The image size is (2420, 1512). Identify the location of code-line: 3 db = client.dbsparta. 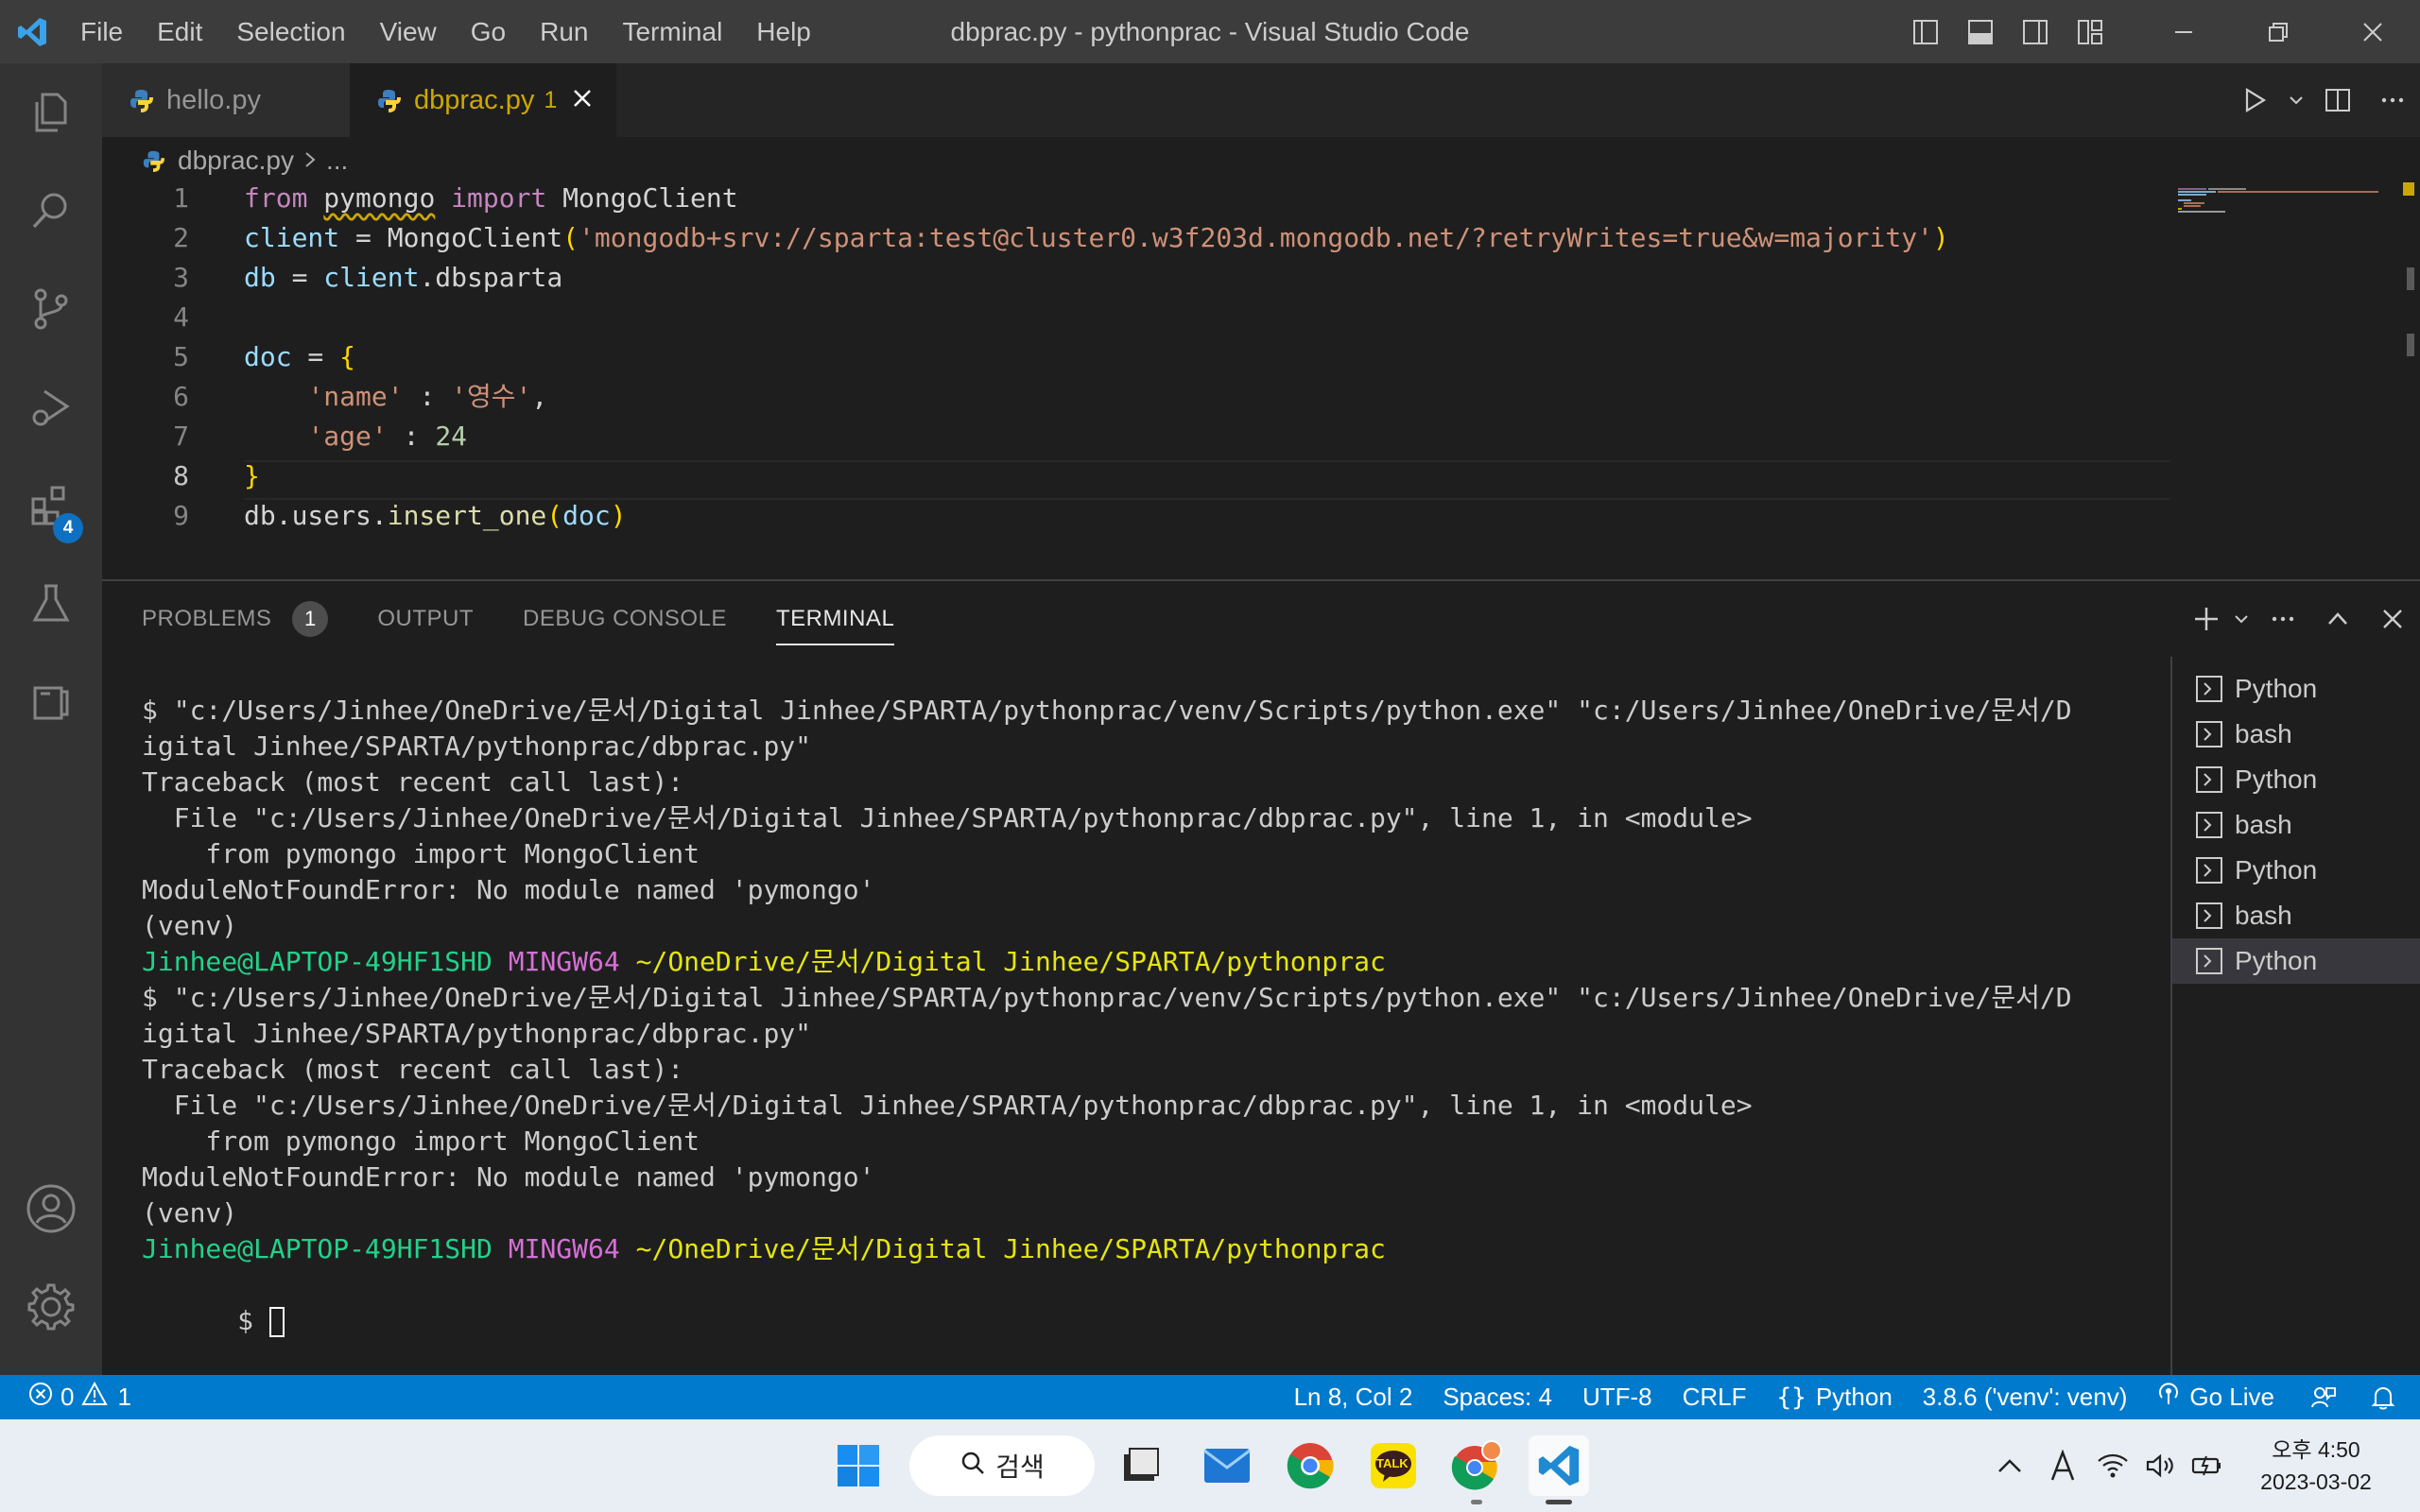
(1138, 278).